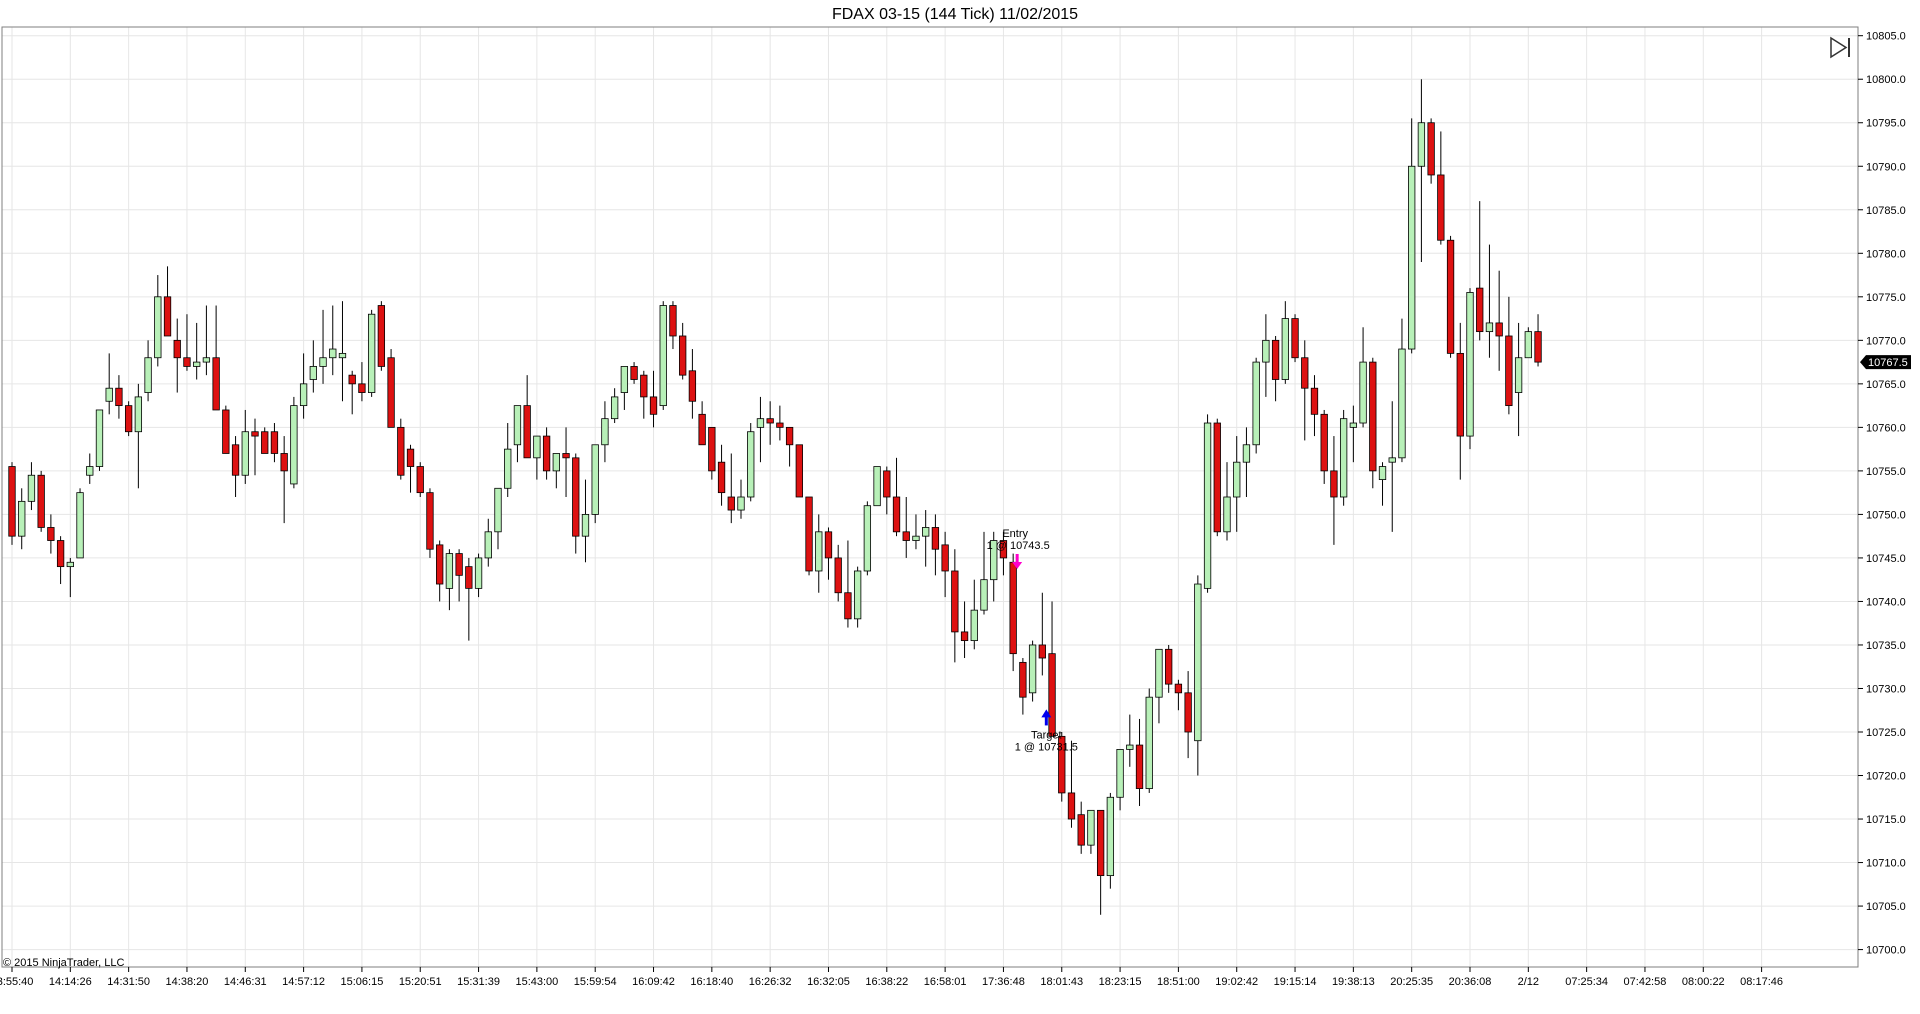 This screenshot has width=1920, height=1014. What do you see at coordinates (828, 982) in the screenshot?
I see `x-tick-label: 16:32:05` at bounding box center [828, 982].